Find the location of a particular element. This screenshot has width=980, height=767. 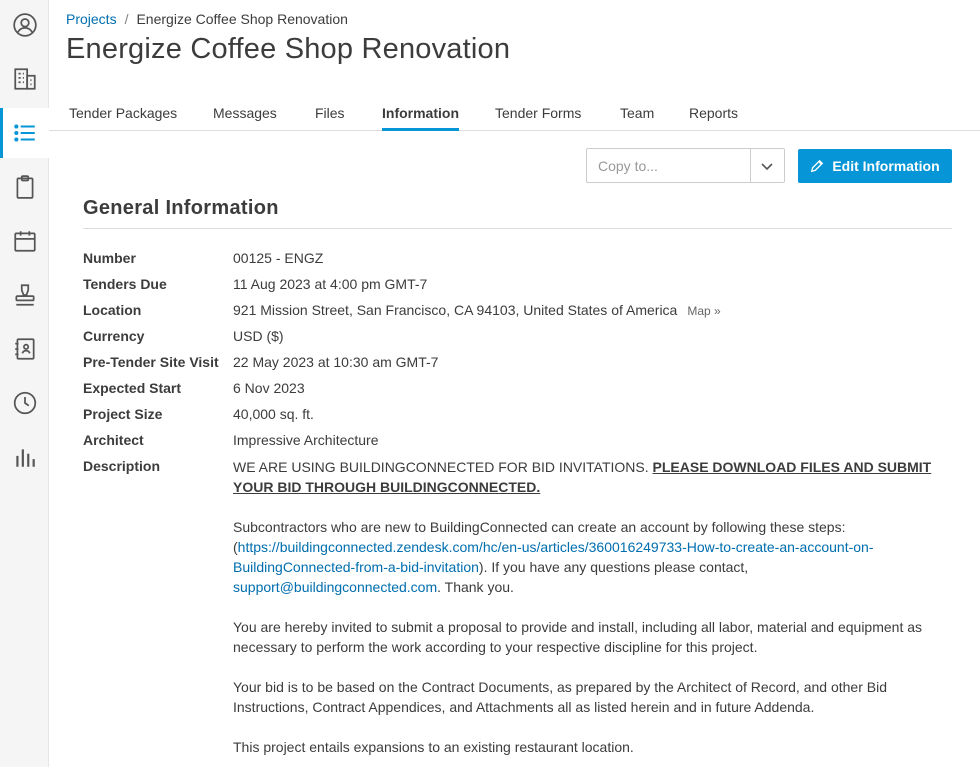

stamp-icon is located at coordinates (24, 295).